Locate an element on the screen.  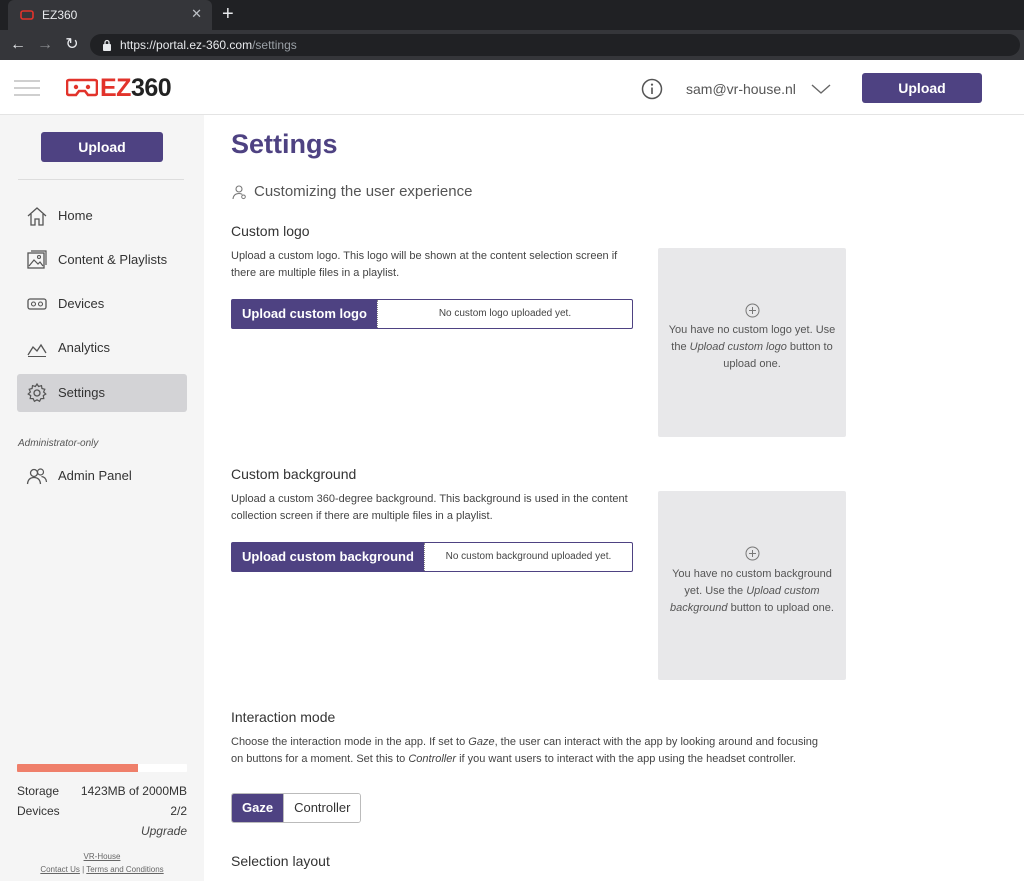
custom-background-title: Custom background is located at coordinates (294, 474).